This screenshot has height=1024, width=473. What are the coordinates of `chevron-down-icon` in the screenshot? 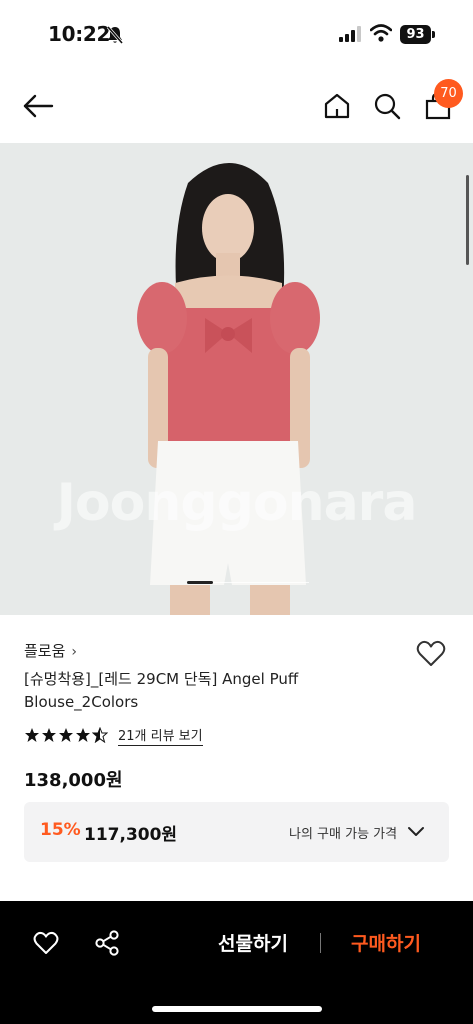 It's located at (416, 831).